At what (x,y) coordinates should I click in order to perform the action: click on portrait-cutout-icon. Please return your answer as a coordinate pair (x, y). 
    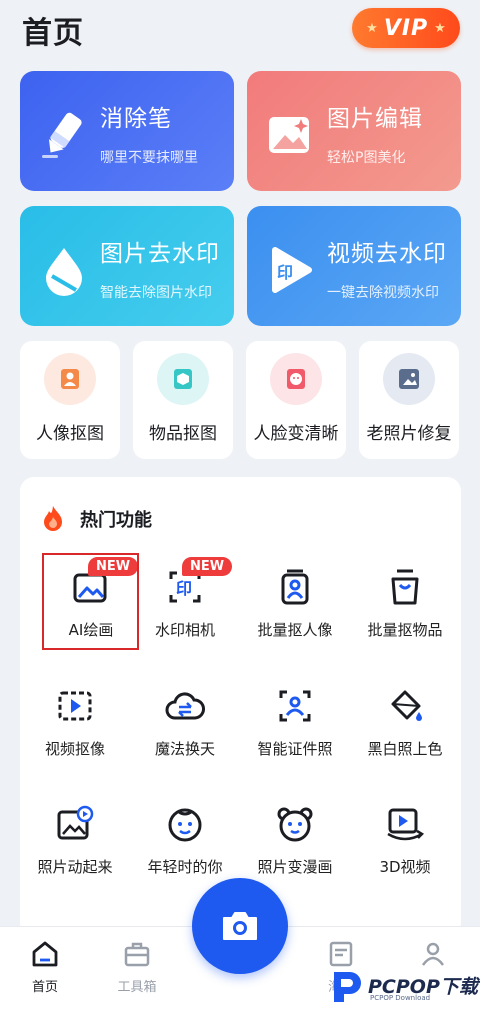
    Looking at the image, I should click on (70, 379).